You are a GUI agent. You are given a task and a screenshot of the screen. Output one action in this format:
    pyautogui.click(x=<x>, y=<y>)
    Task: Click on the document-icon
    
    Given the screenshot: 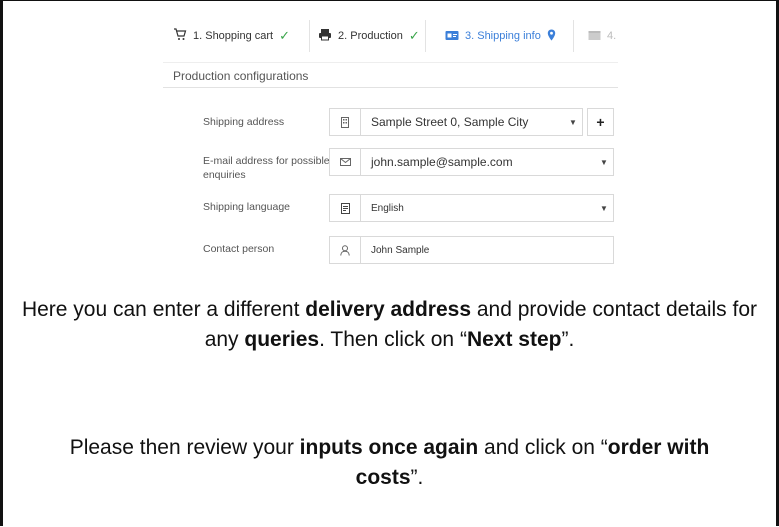 What is the action you would take?
    pyautogui.click(x=345, y=208)
    